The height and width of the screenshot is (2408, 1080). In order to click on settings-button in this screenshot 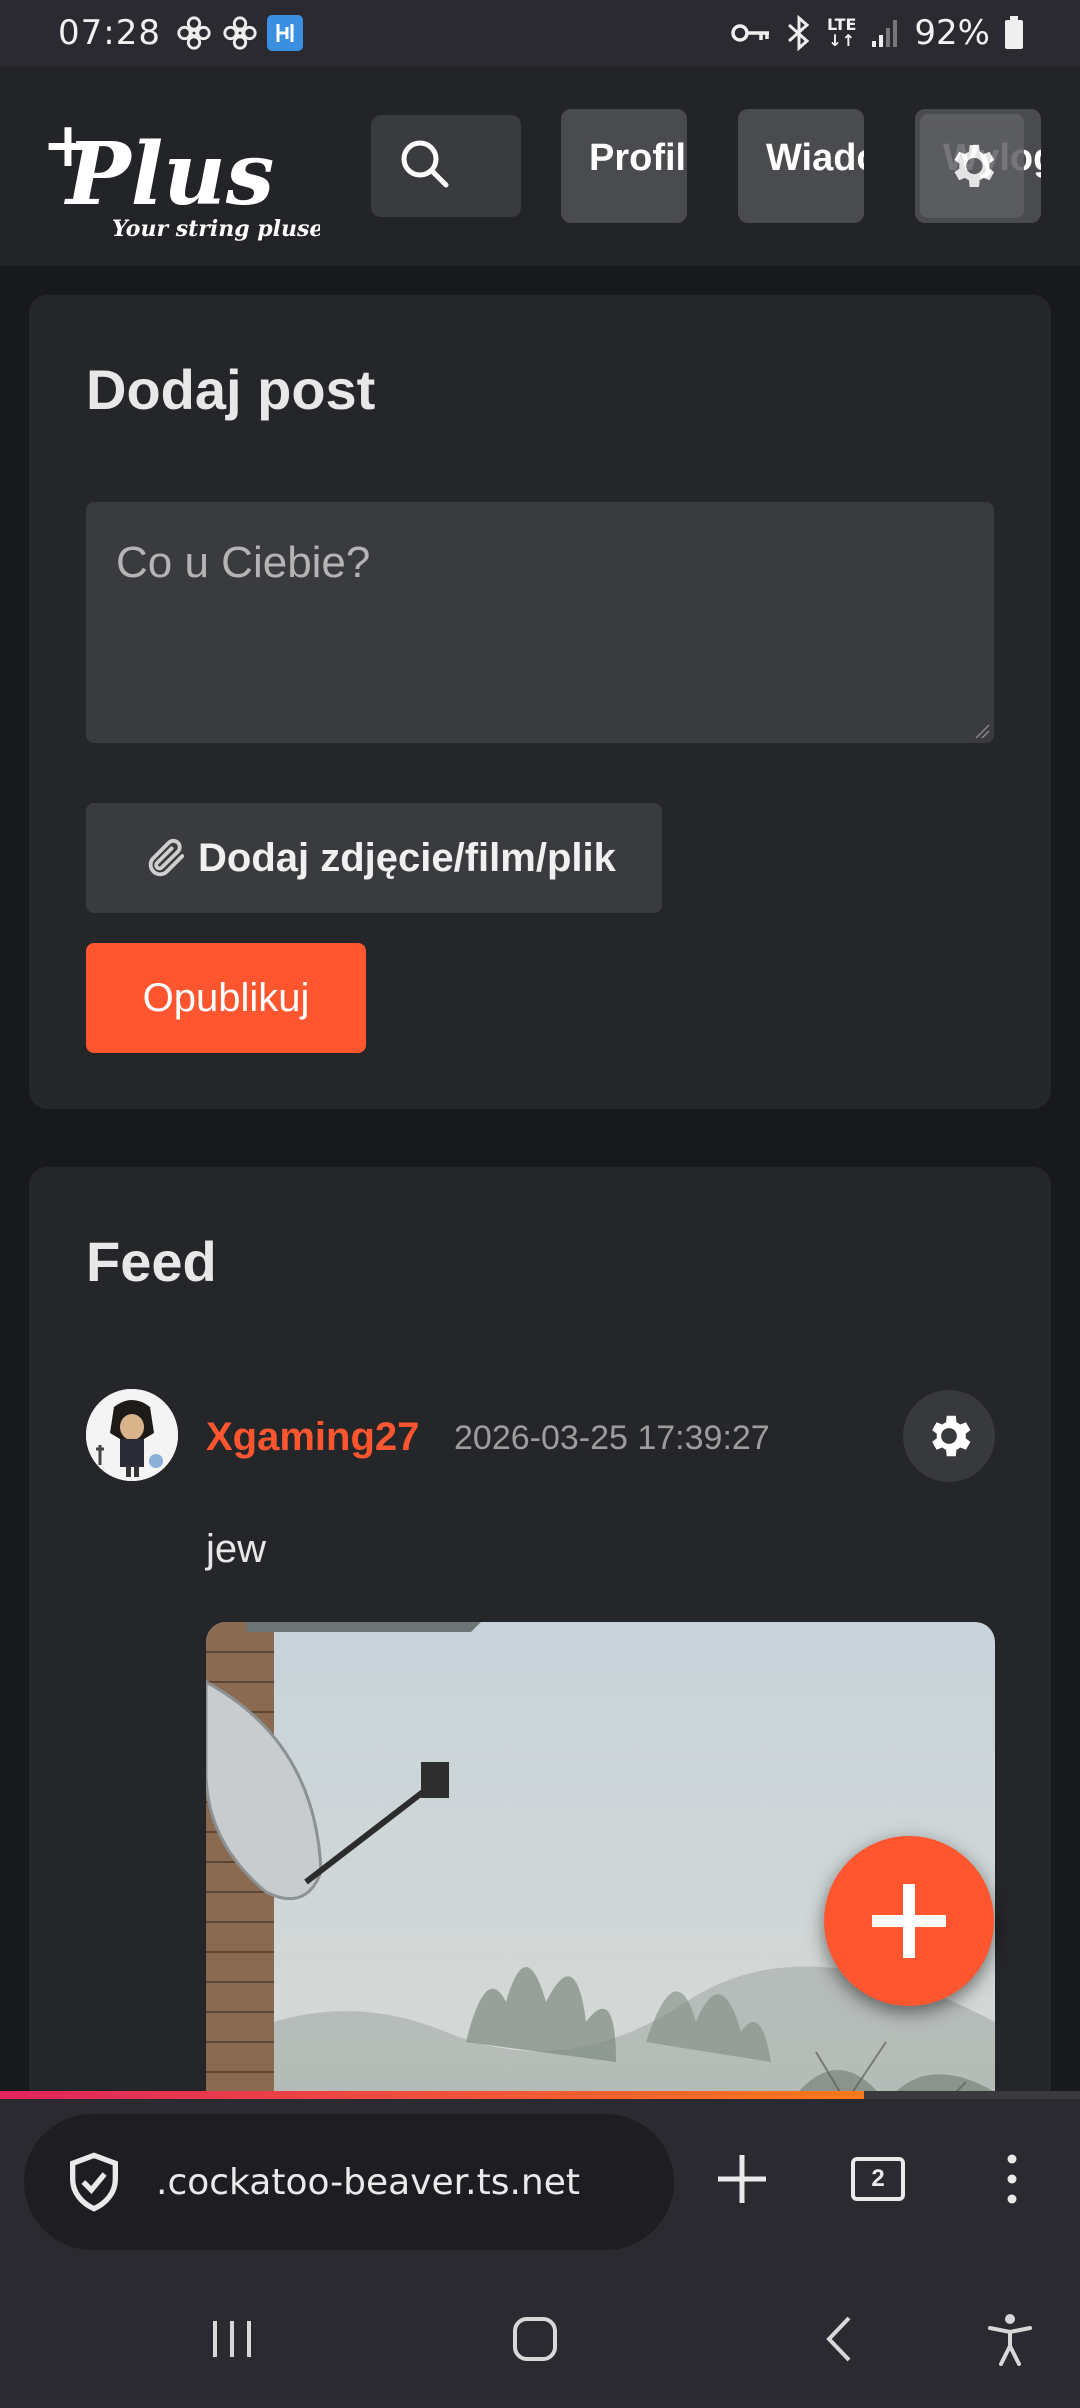, I will do `click(972, 166)`.